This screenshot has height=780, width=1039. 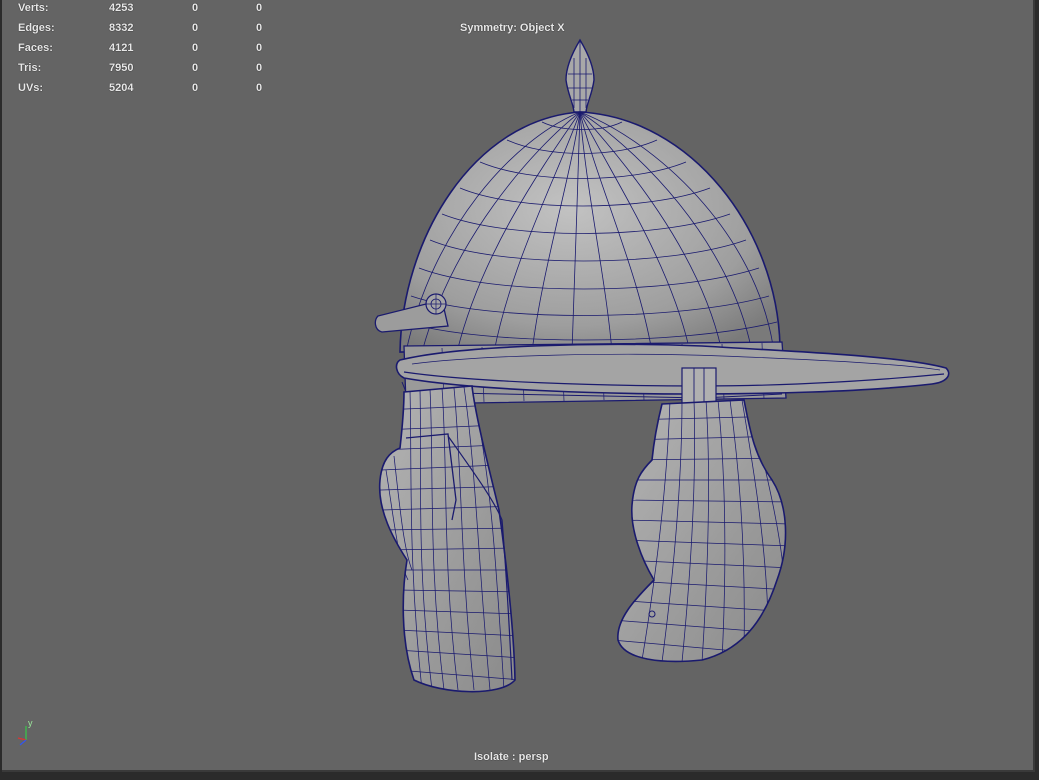 I want to click on left-cheek-guard, so click(x=447, y=539).